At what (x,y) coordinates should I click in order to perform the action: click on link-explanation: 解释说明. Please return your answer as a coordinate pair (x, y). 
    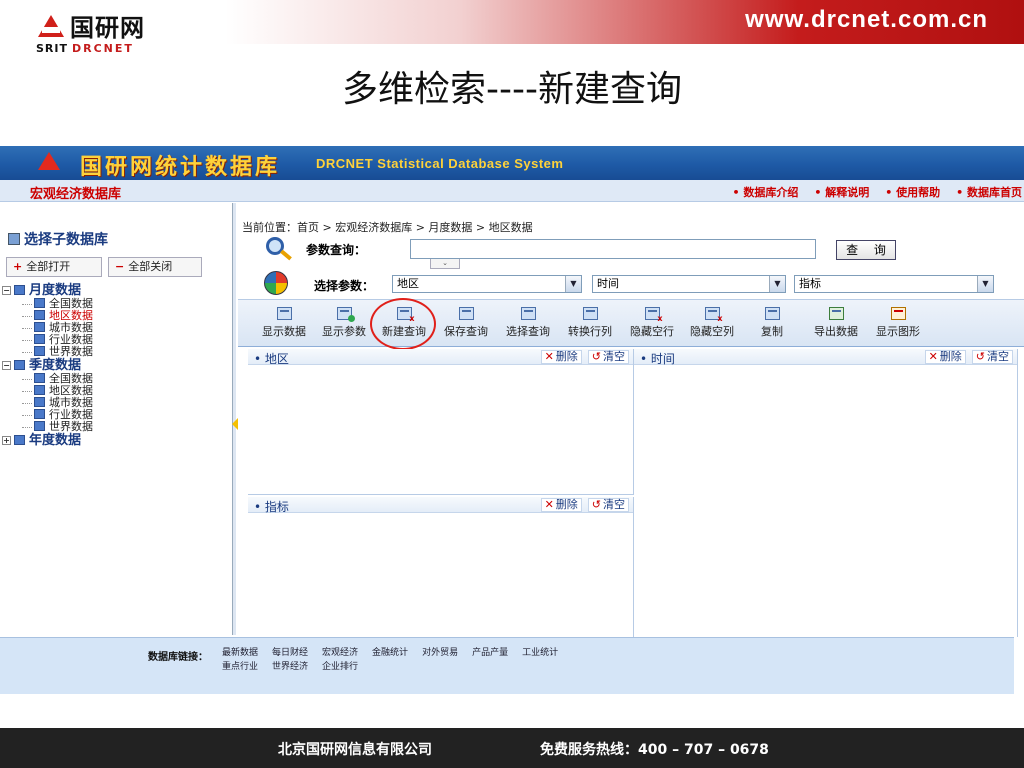
    Looking at the image, I should click on (841, 192).